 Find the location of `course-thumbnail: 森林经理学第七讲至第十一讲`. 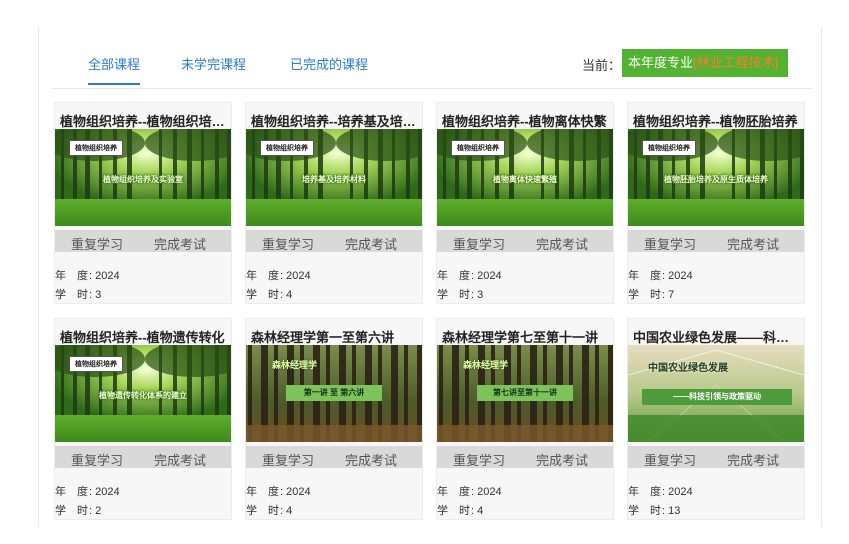

course-thumbnail: 森林经理学第七讲至第十一讲 is located at coordinates (525, 393).